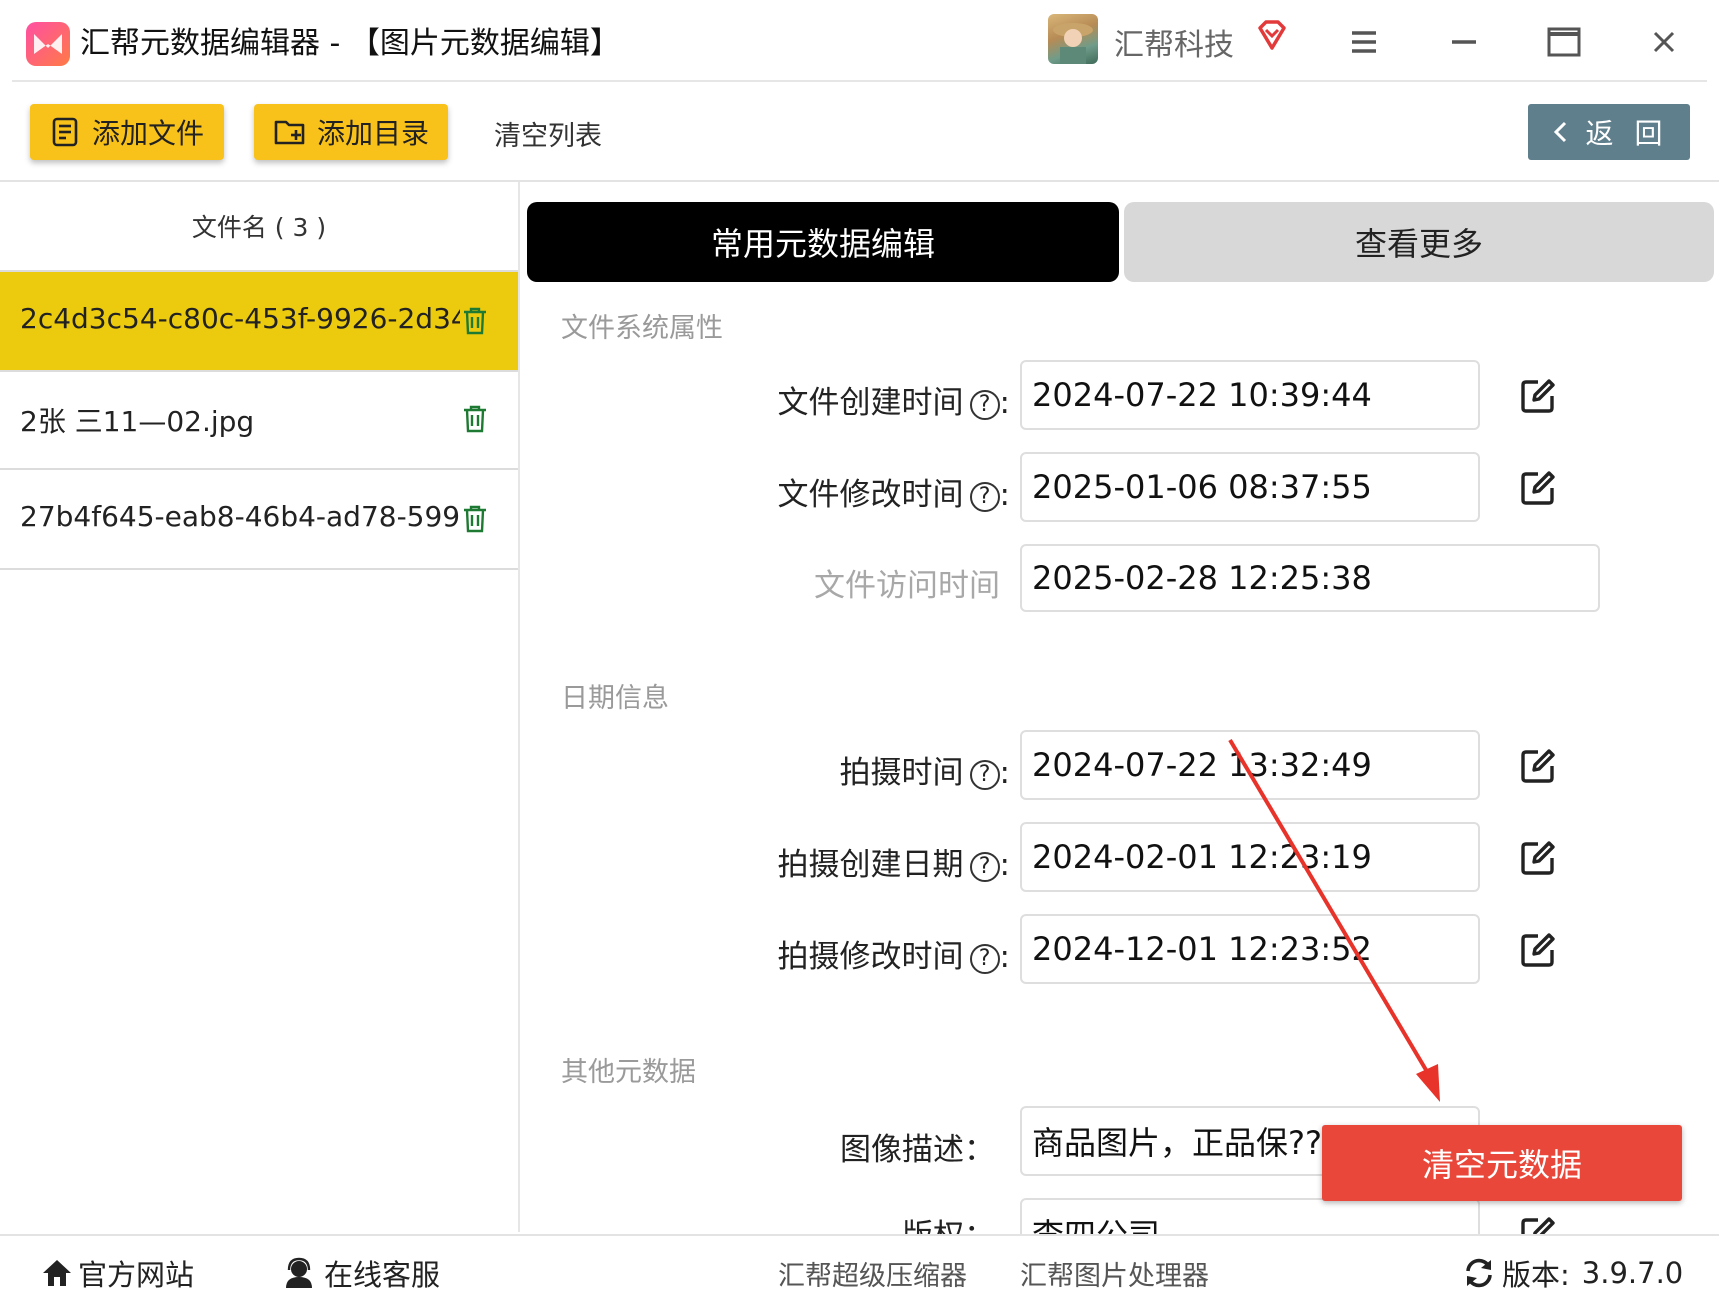 The width and height of the screenshot is (1719, 1301). What do you see at coordinates (1250, 1216) in the screenshot?
I see `copyright-field: 李四公司` at bounding box center [1250, 1216].